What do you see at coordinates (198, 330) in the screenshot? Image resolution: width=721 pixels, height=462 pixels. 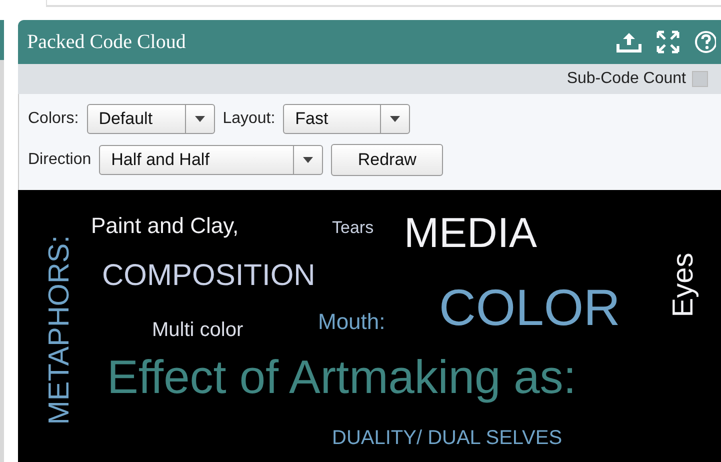 I see `cloud-word: Multi color` at bounding box center [198, 330].